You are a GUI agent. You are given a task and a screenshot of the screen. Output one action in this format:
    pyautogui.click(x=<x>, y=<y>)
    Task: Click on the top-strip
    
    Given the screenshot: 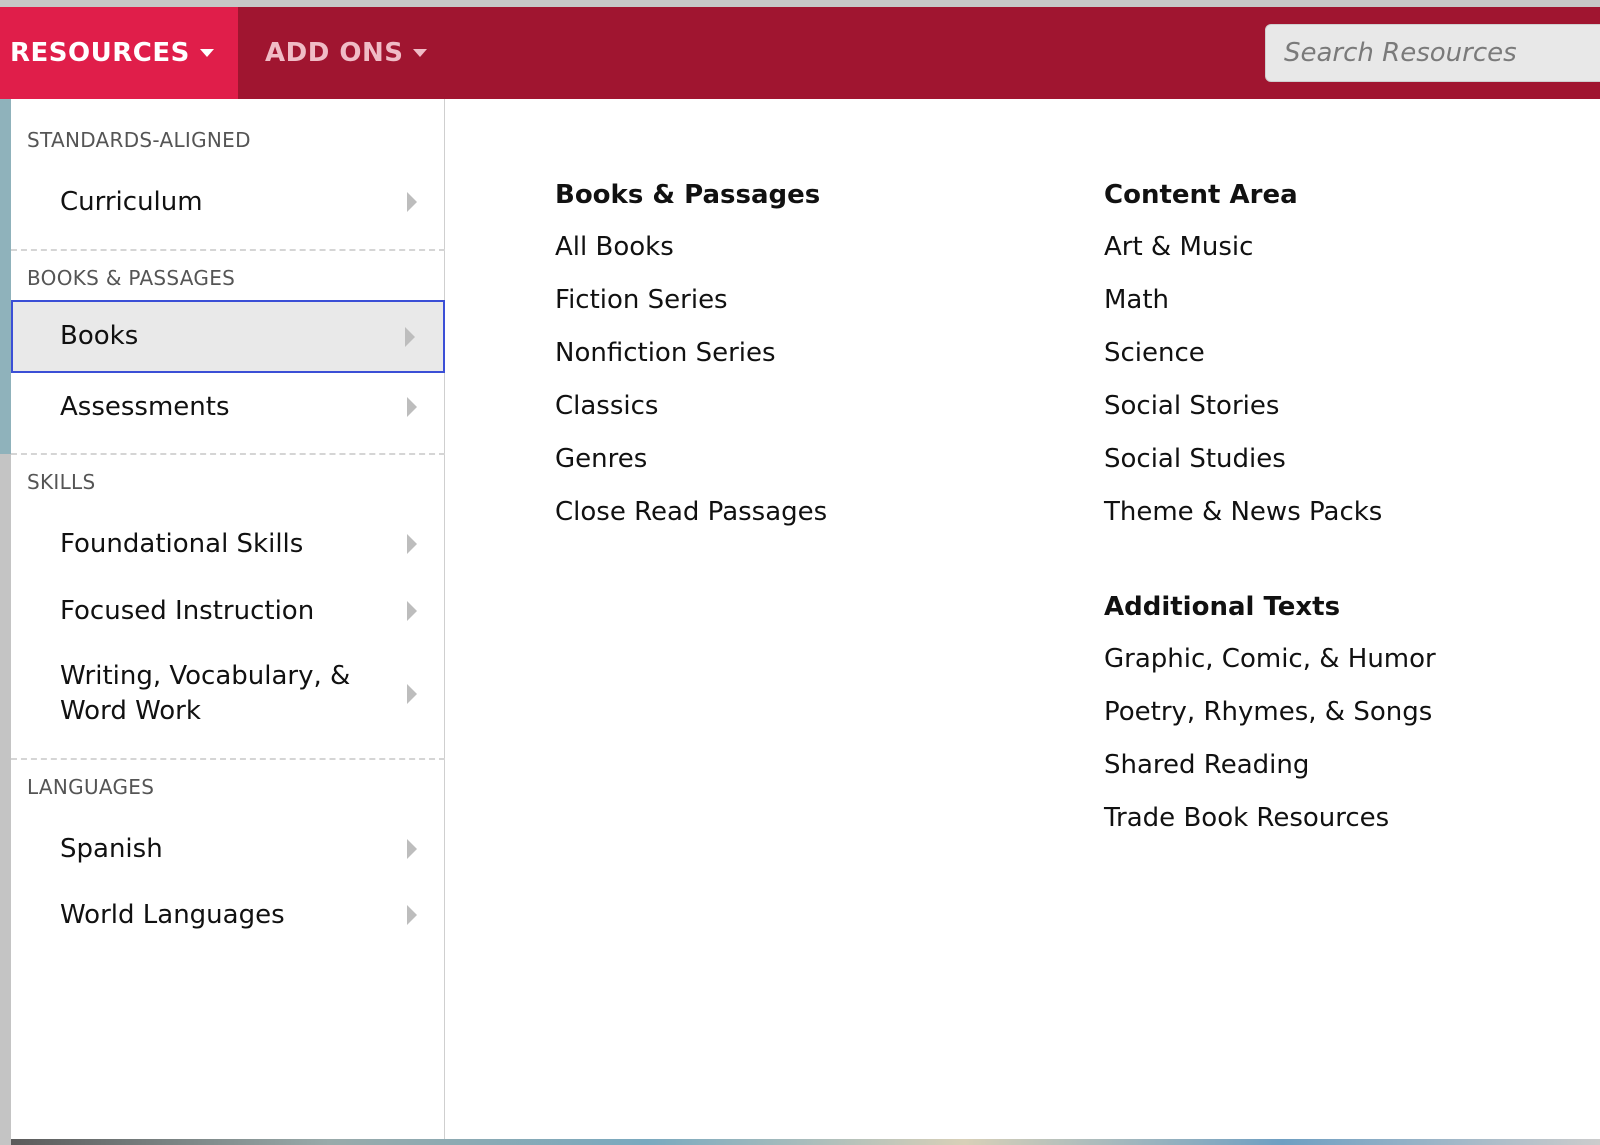 What is the action you would take?
    pyautogui.click(x=800, y=3)
    